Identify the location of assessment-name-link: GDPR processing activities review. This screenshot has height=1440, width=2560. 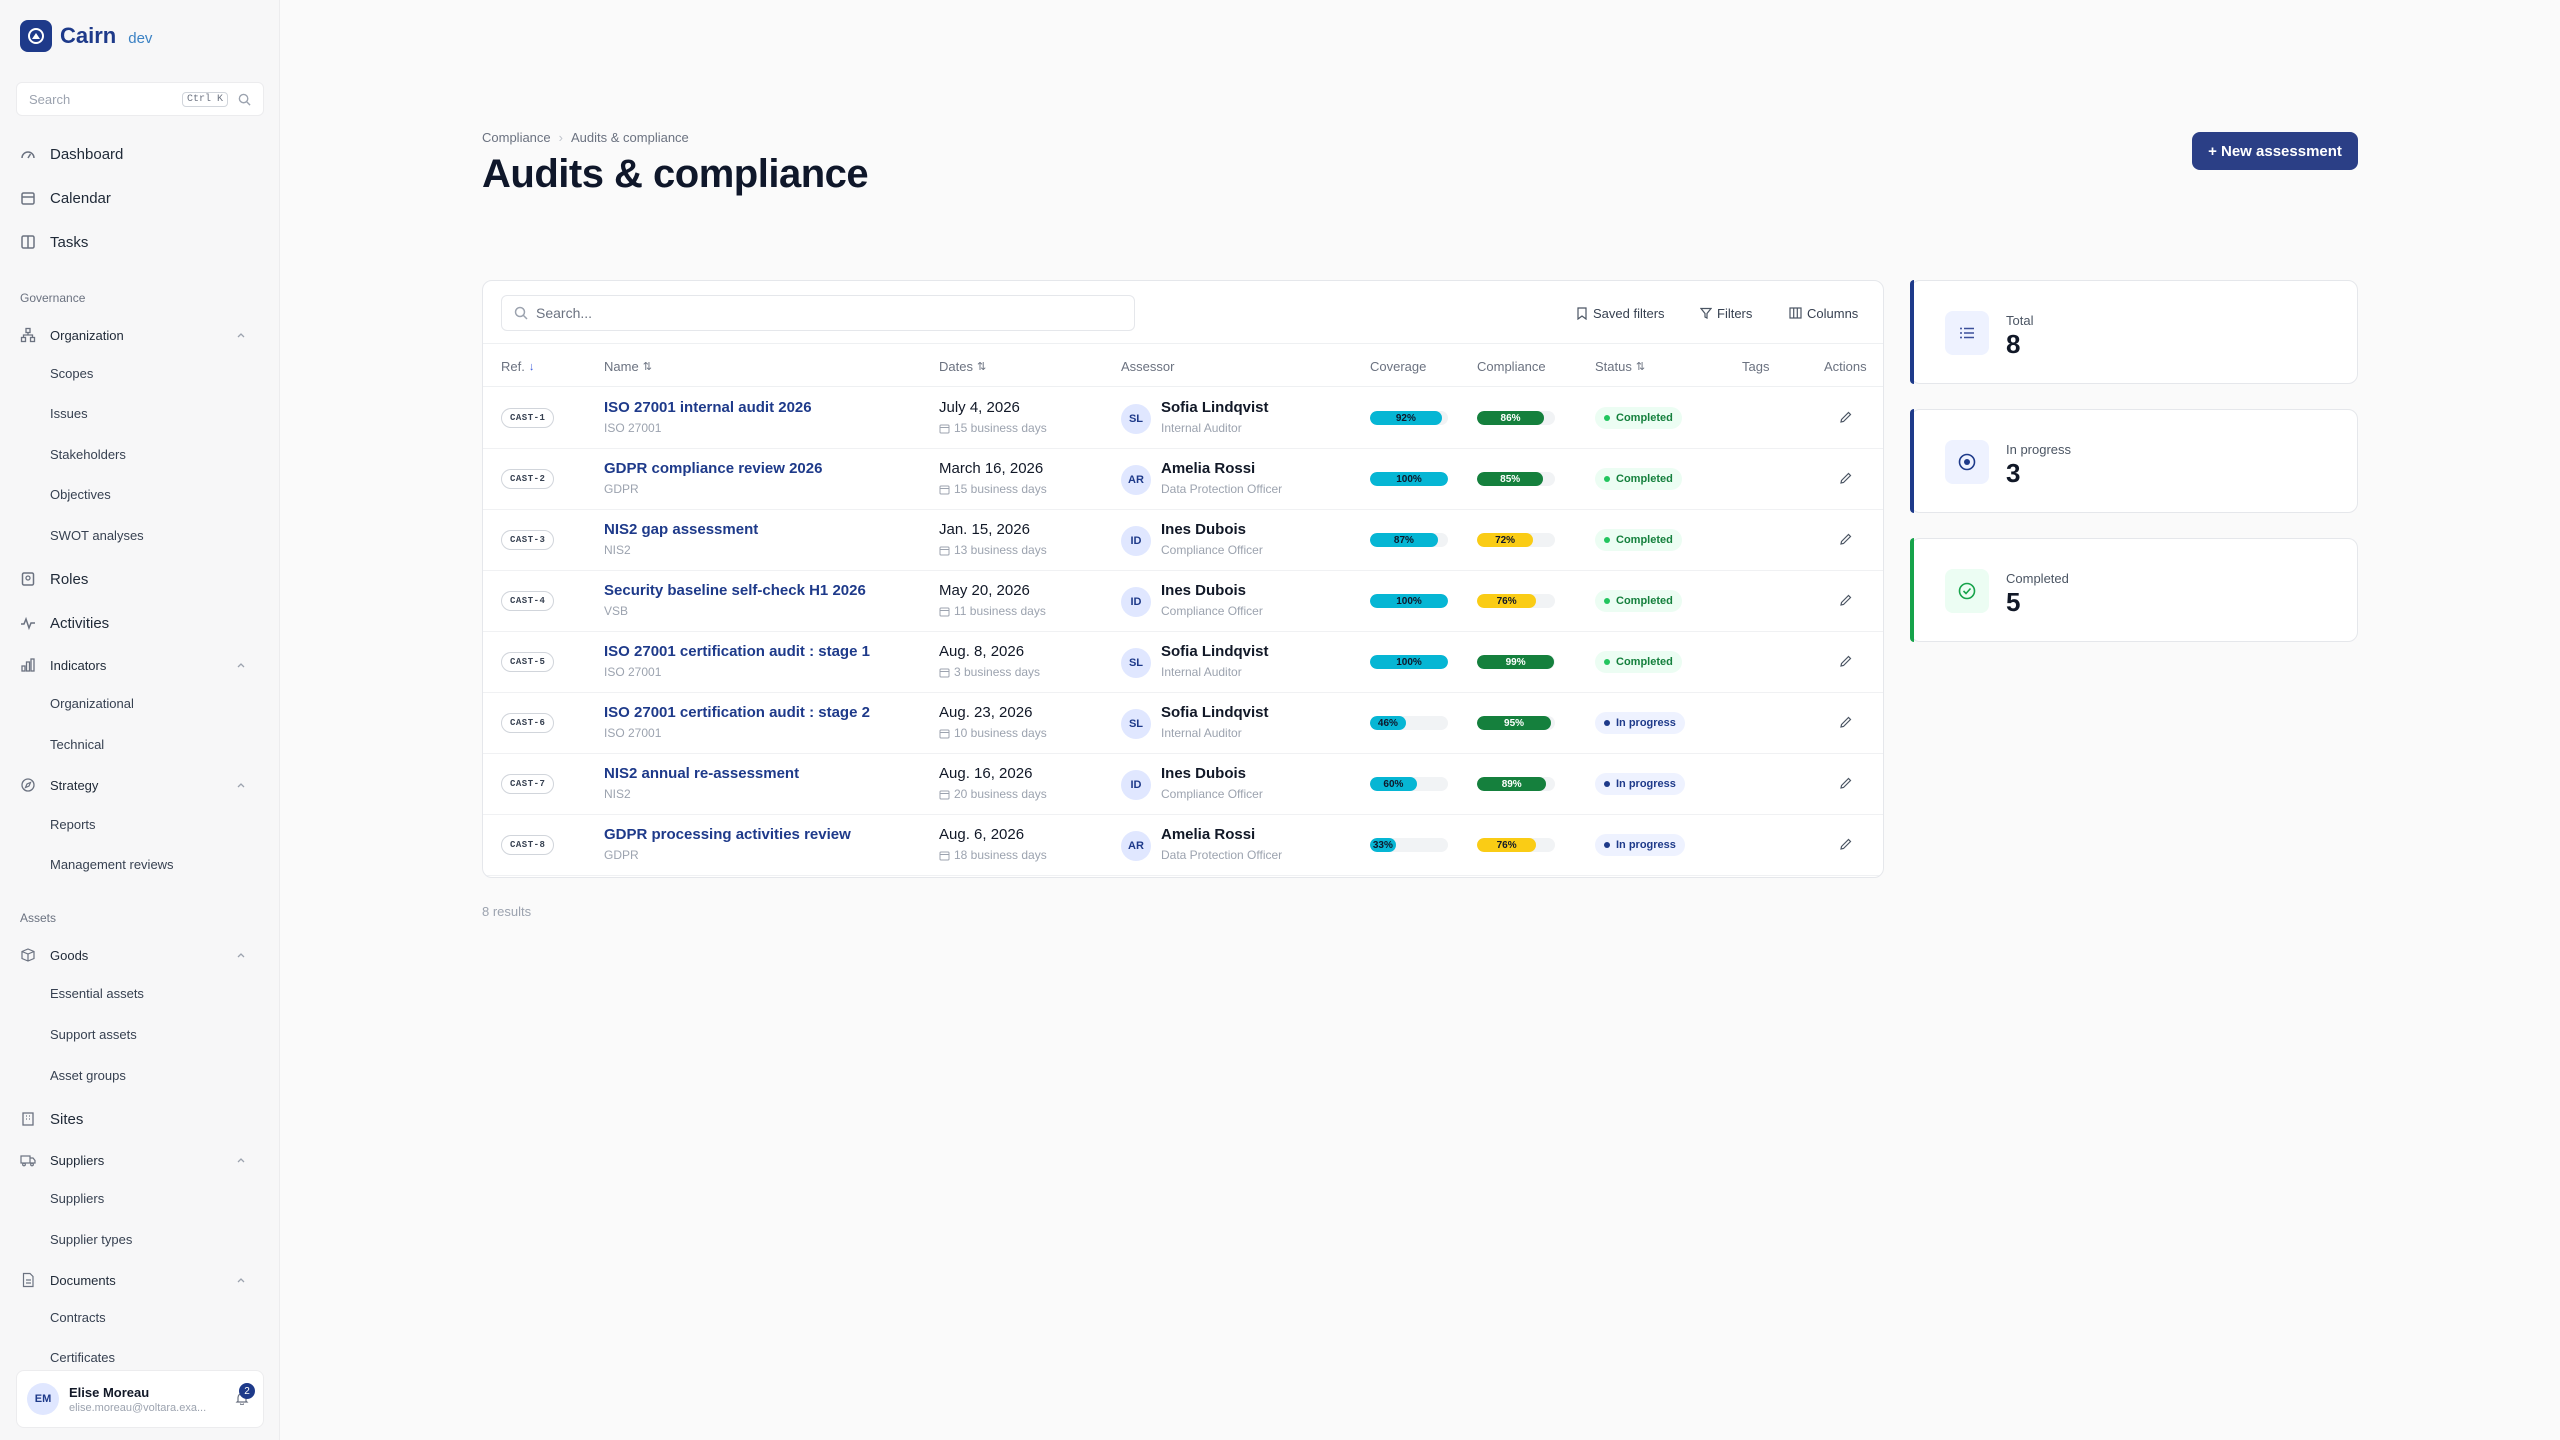
(727, 834).